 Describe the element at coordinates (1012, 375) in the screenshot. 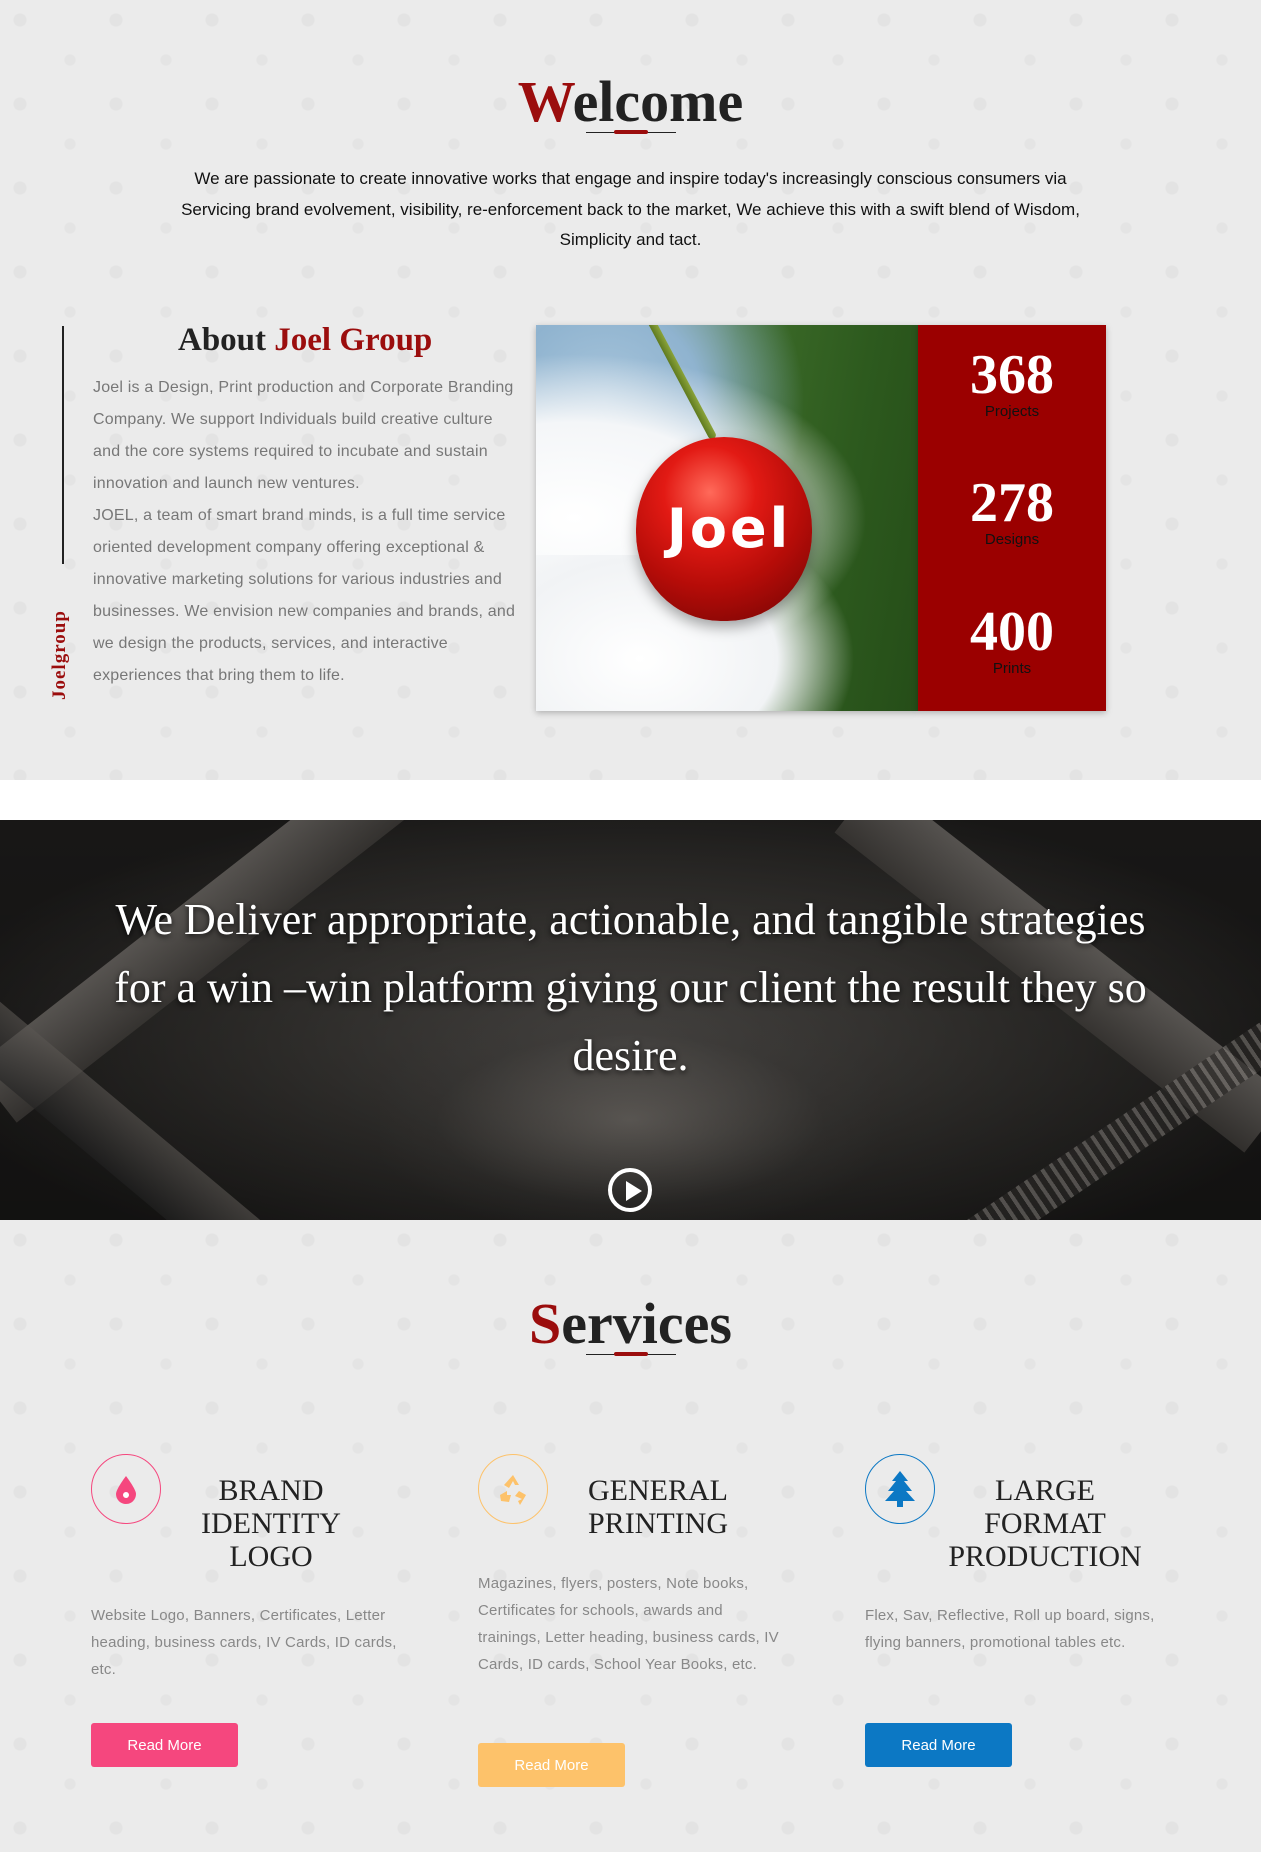

I see `stat-value: 368` at that location.